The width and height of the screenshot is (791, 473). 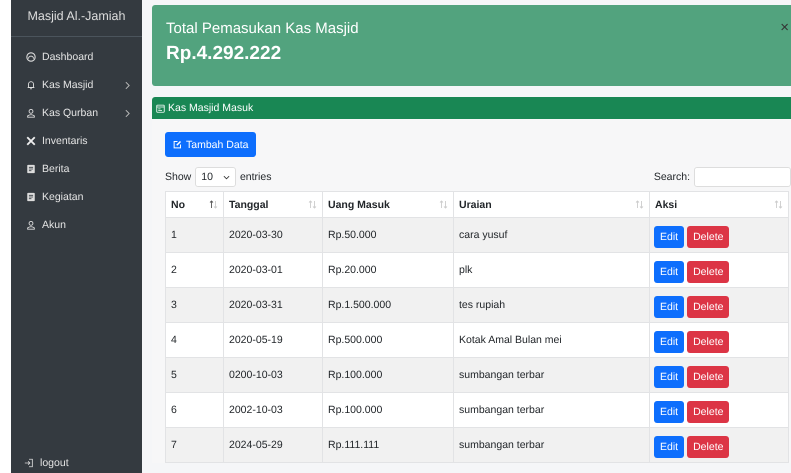 I want to click on column-header: Tanggal, so click(x=273, y=205).